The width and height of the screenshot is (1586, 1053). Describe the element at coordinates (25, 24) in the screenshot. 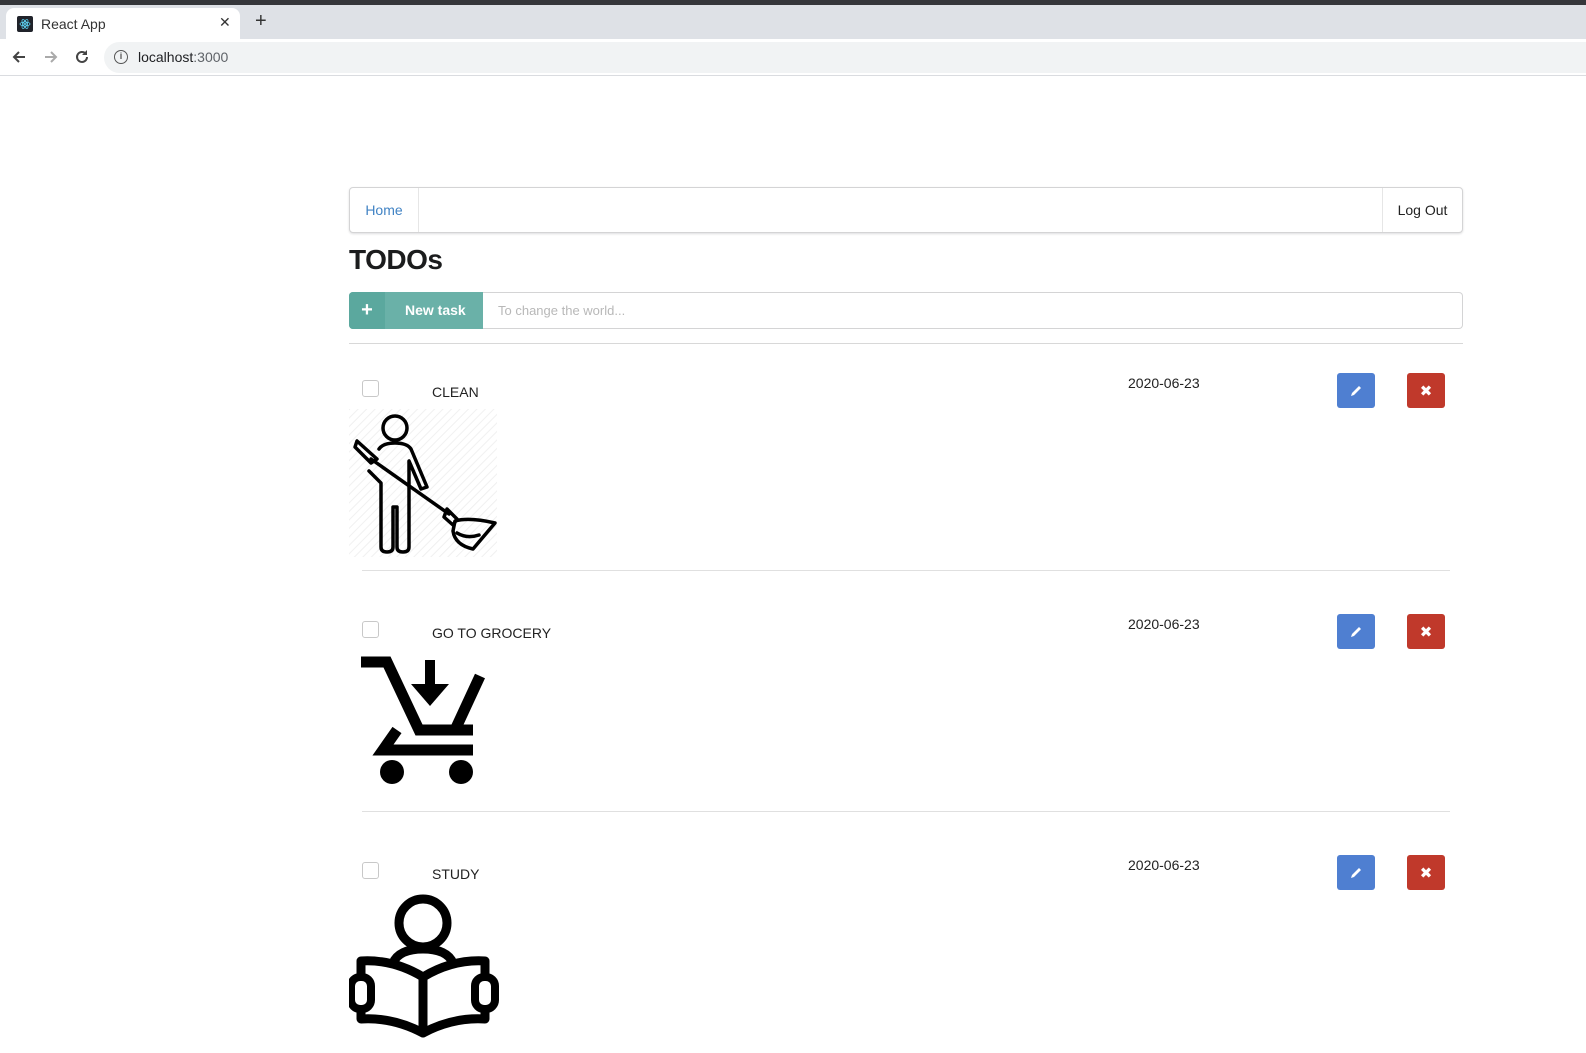

I see `react-favicon-icon` at that location.